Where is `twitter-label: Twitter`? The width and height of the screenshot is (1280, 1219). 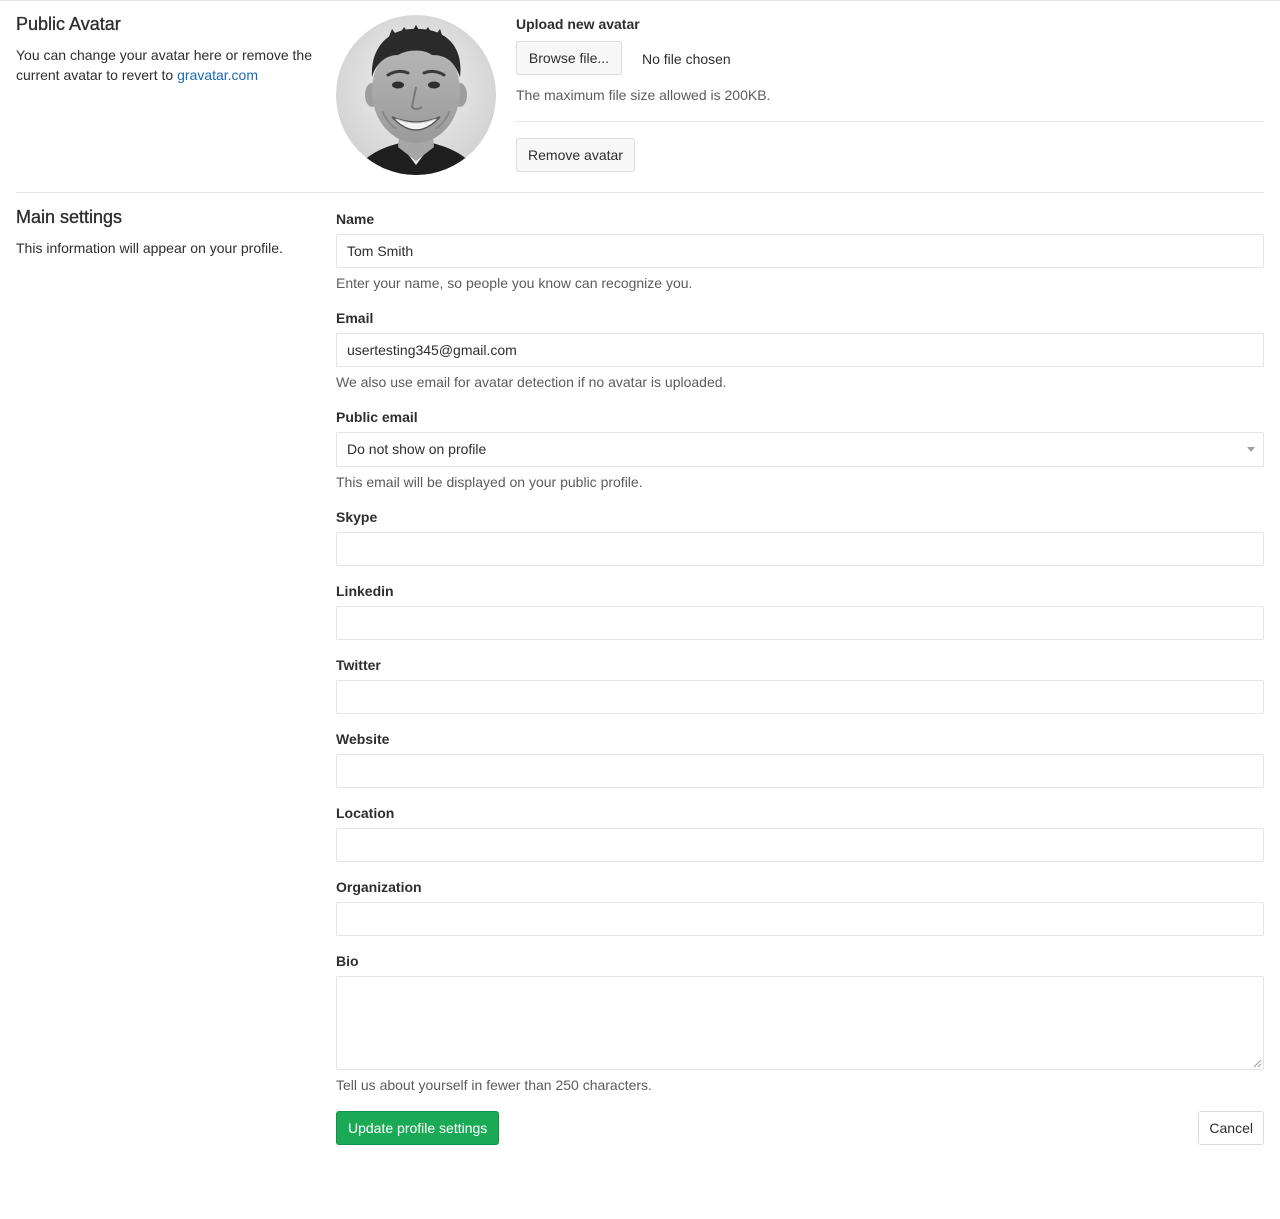 twitter-label: Twitter is located at coordinates (358, 665).